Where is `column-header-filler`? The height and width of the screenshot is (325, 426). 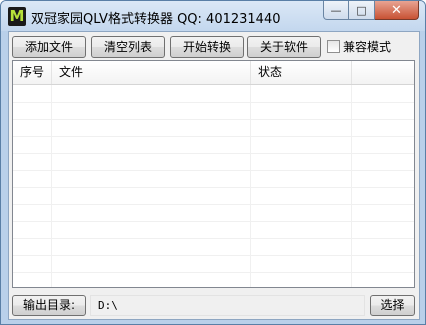 column-header-filler is located at coordinates (383, 72).